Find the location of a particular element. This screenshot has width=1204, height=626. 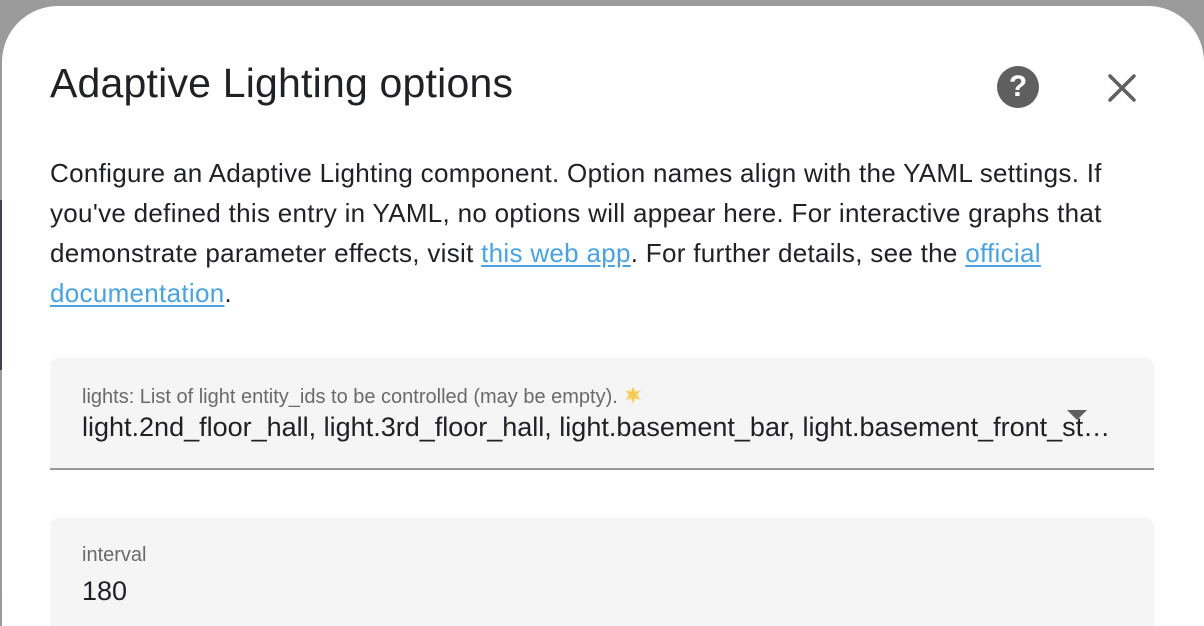

description-text: . For further details, see the is located at coordinates (798, 253).